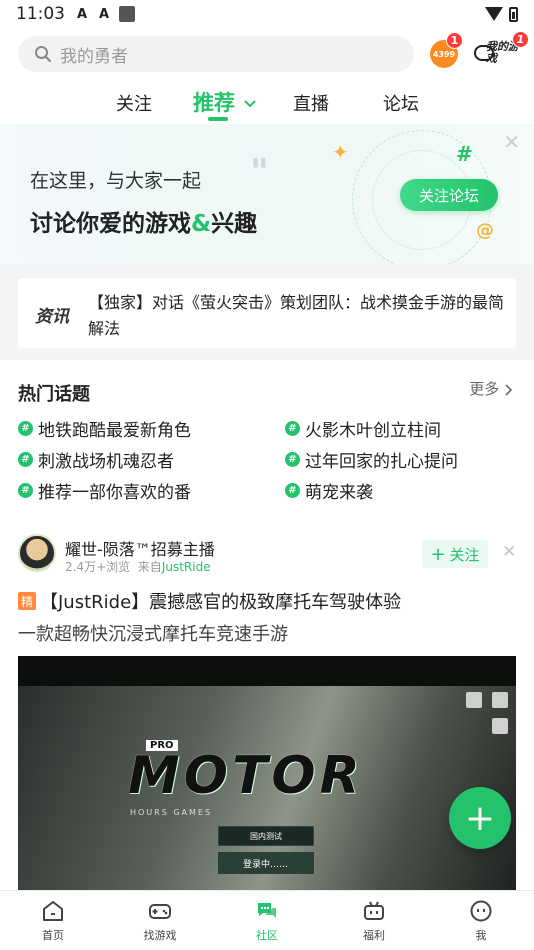  I want to click on hot-topic-item: # 萌宠来袭, so click(329, 490).